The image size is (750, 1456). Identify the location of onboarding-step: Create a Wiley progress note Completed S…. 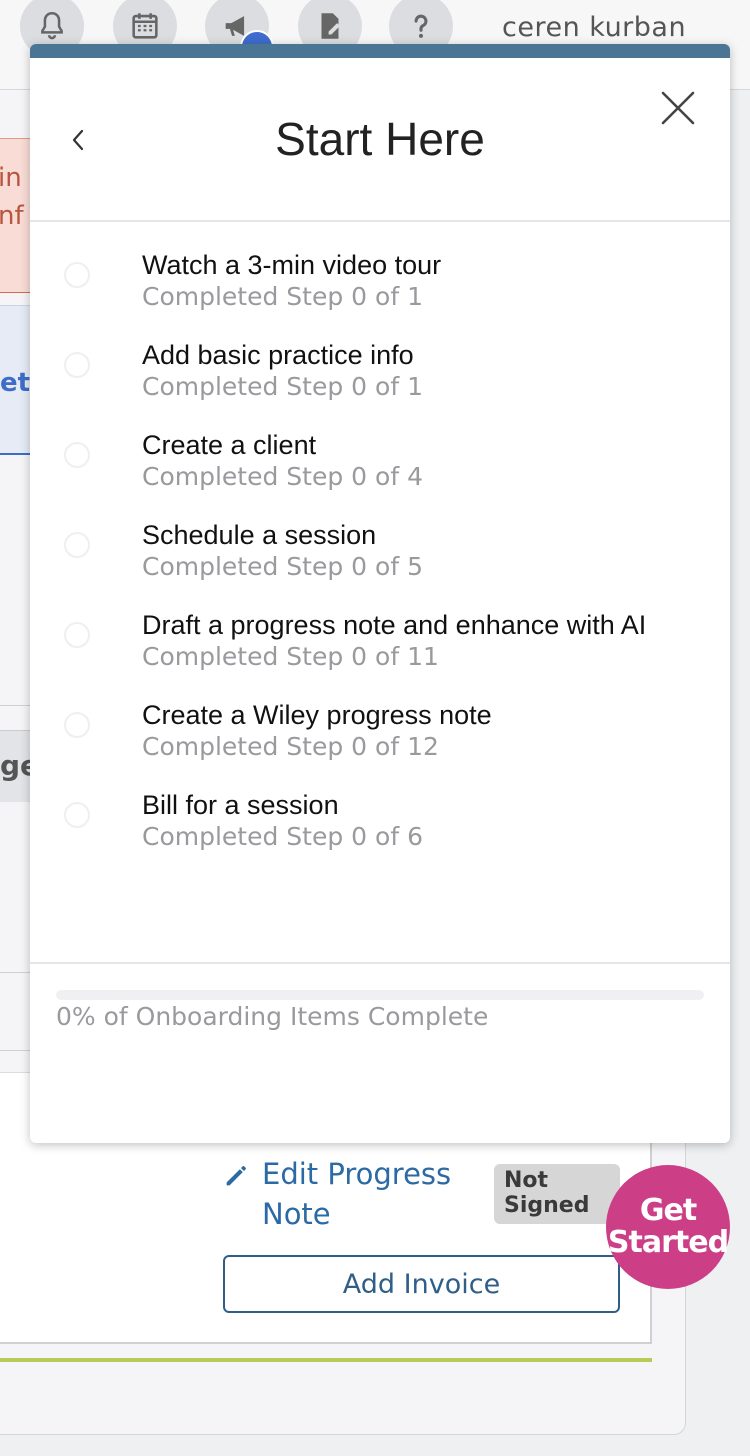
(380, 745).